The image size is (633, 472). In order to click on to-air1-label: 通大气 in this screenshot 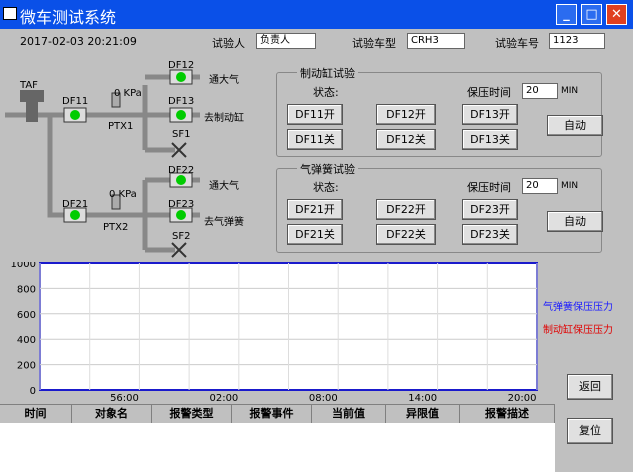, I will do `click(224, 80)`.